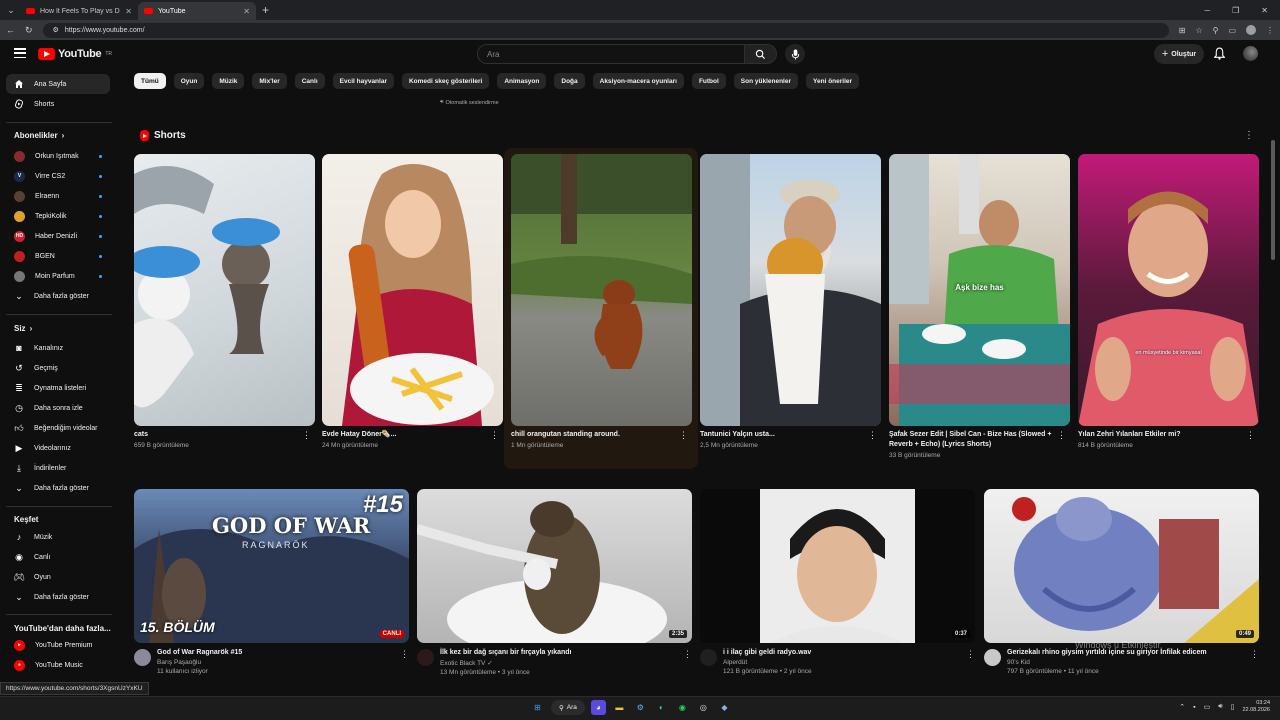 Image resolution: width=1280 pixels, height=720 pixels. I want to click on channel-name: Barış Paşaoğlu, so click(275, 662).